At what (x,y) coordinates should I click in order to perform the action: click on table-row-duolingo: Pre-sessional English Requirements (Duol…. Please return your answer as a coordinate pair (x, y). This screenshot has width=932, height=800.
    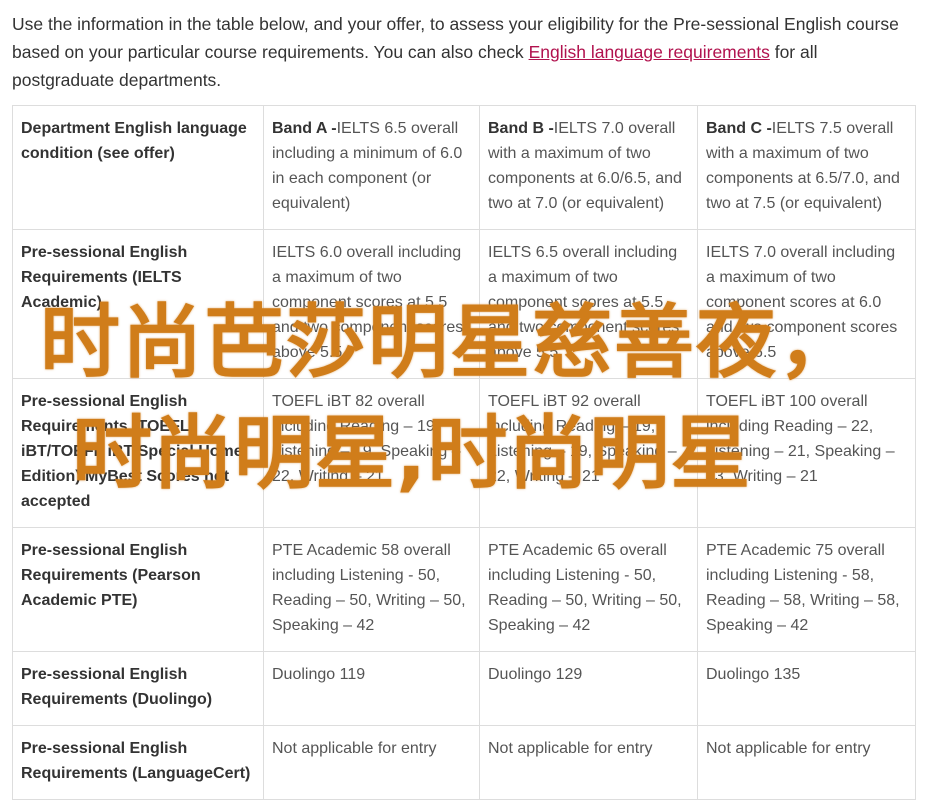
    Looking at the image, I should click on (464, 688).